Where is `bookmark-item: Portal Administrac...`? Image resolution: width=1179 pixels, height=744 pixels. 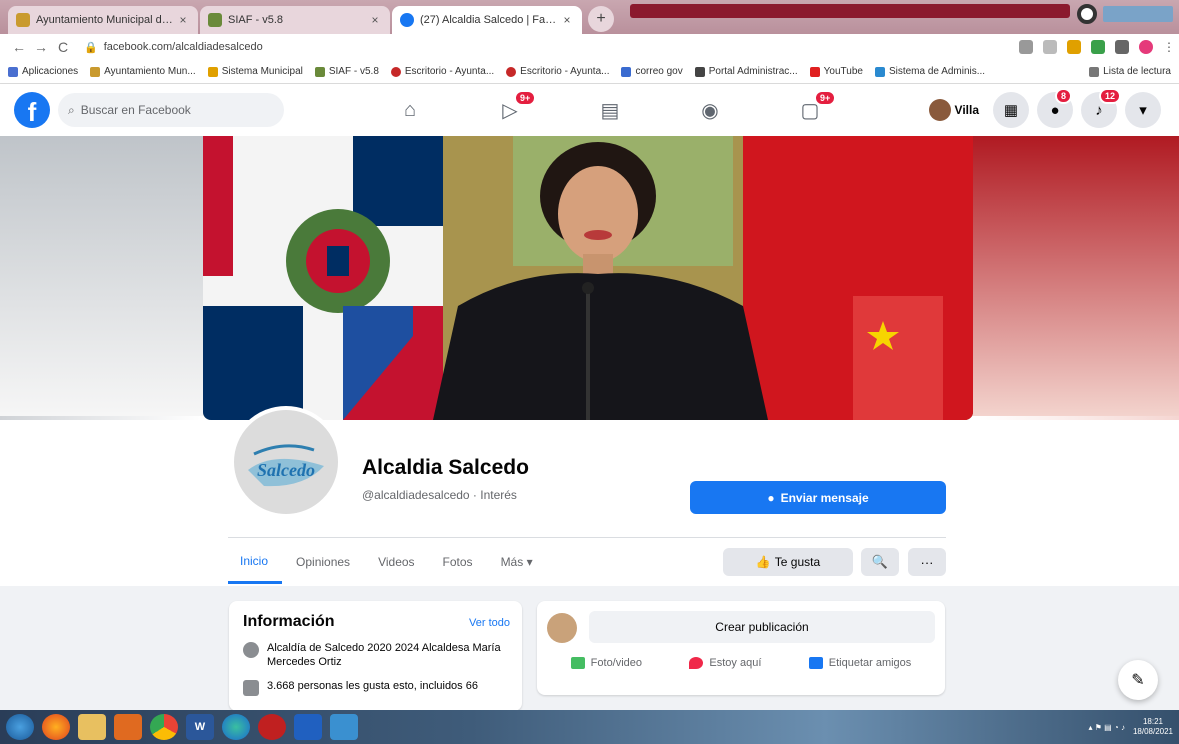
bookmark-item: Portal Administrac... is located at coordinates (746, 71).